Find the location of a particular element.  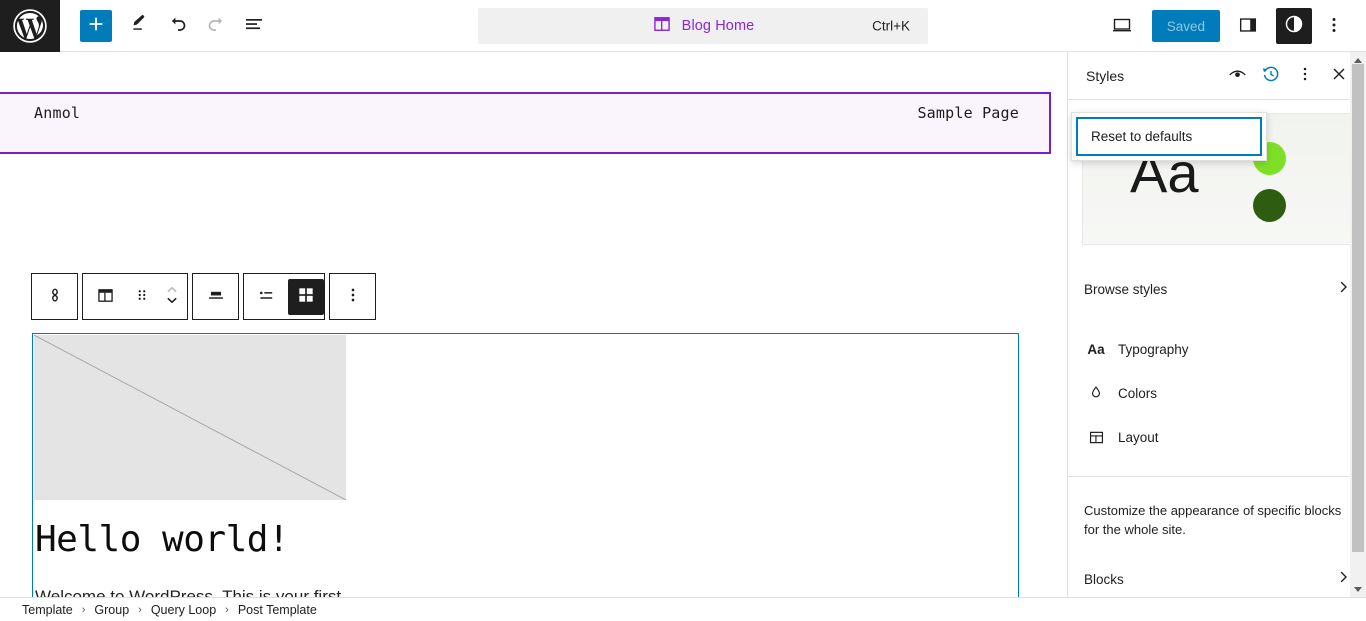

style-revisions-button is located at coordinates (1271, 76).